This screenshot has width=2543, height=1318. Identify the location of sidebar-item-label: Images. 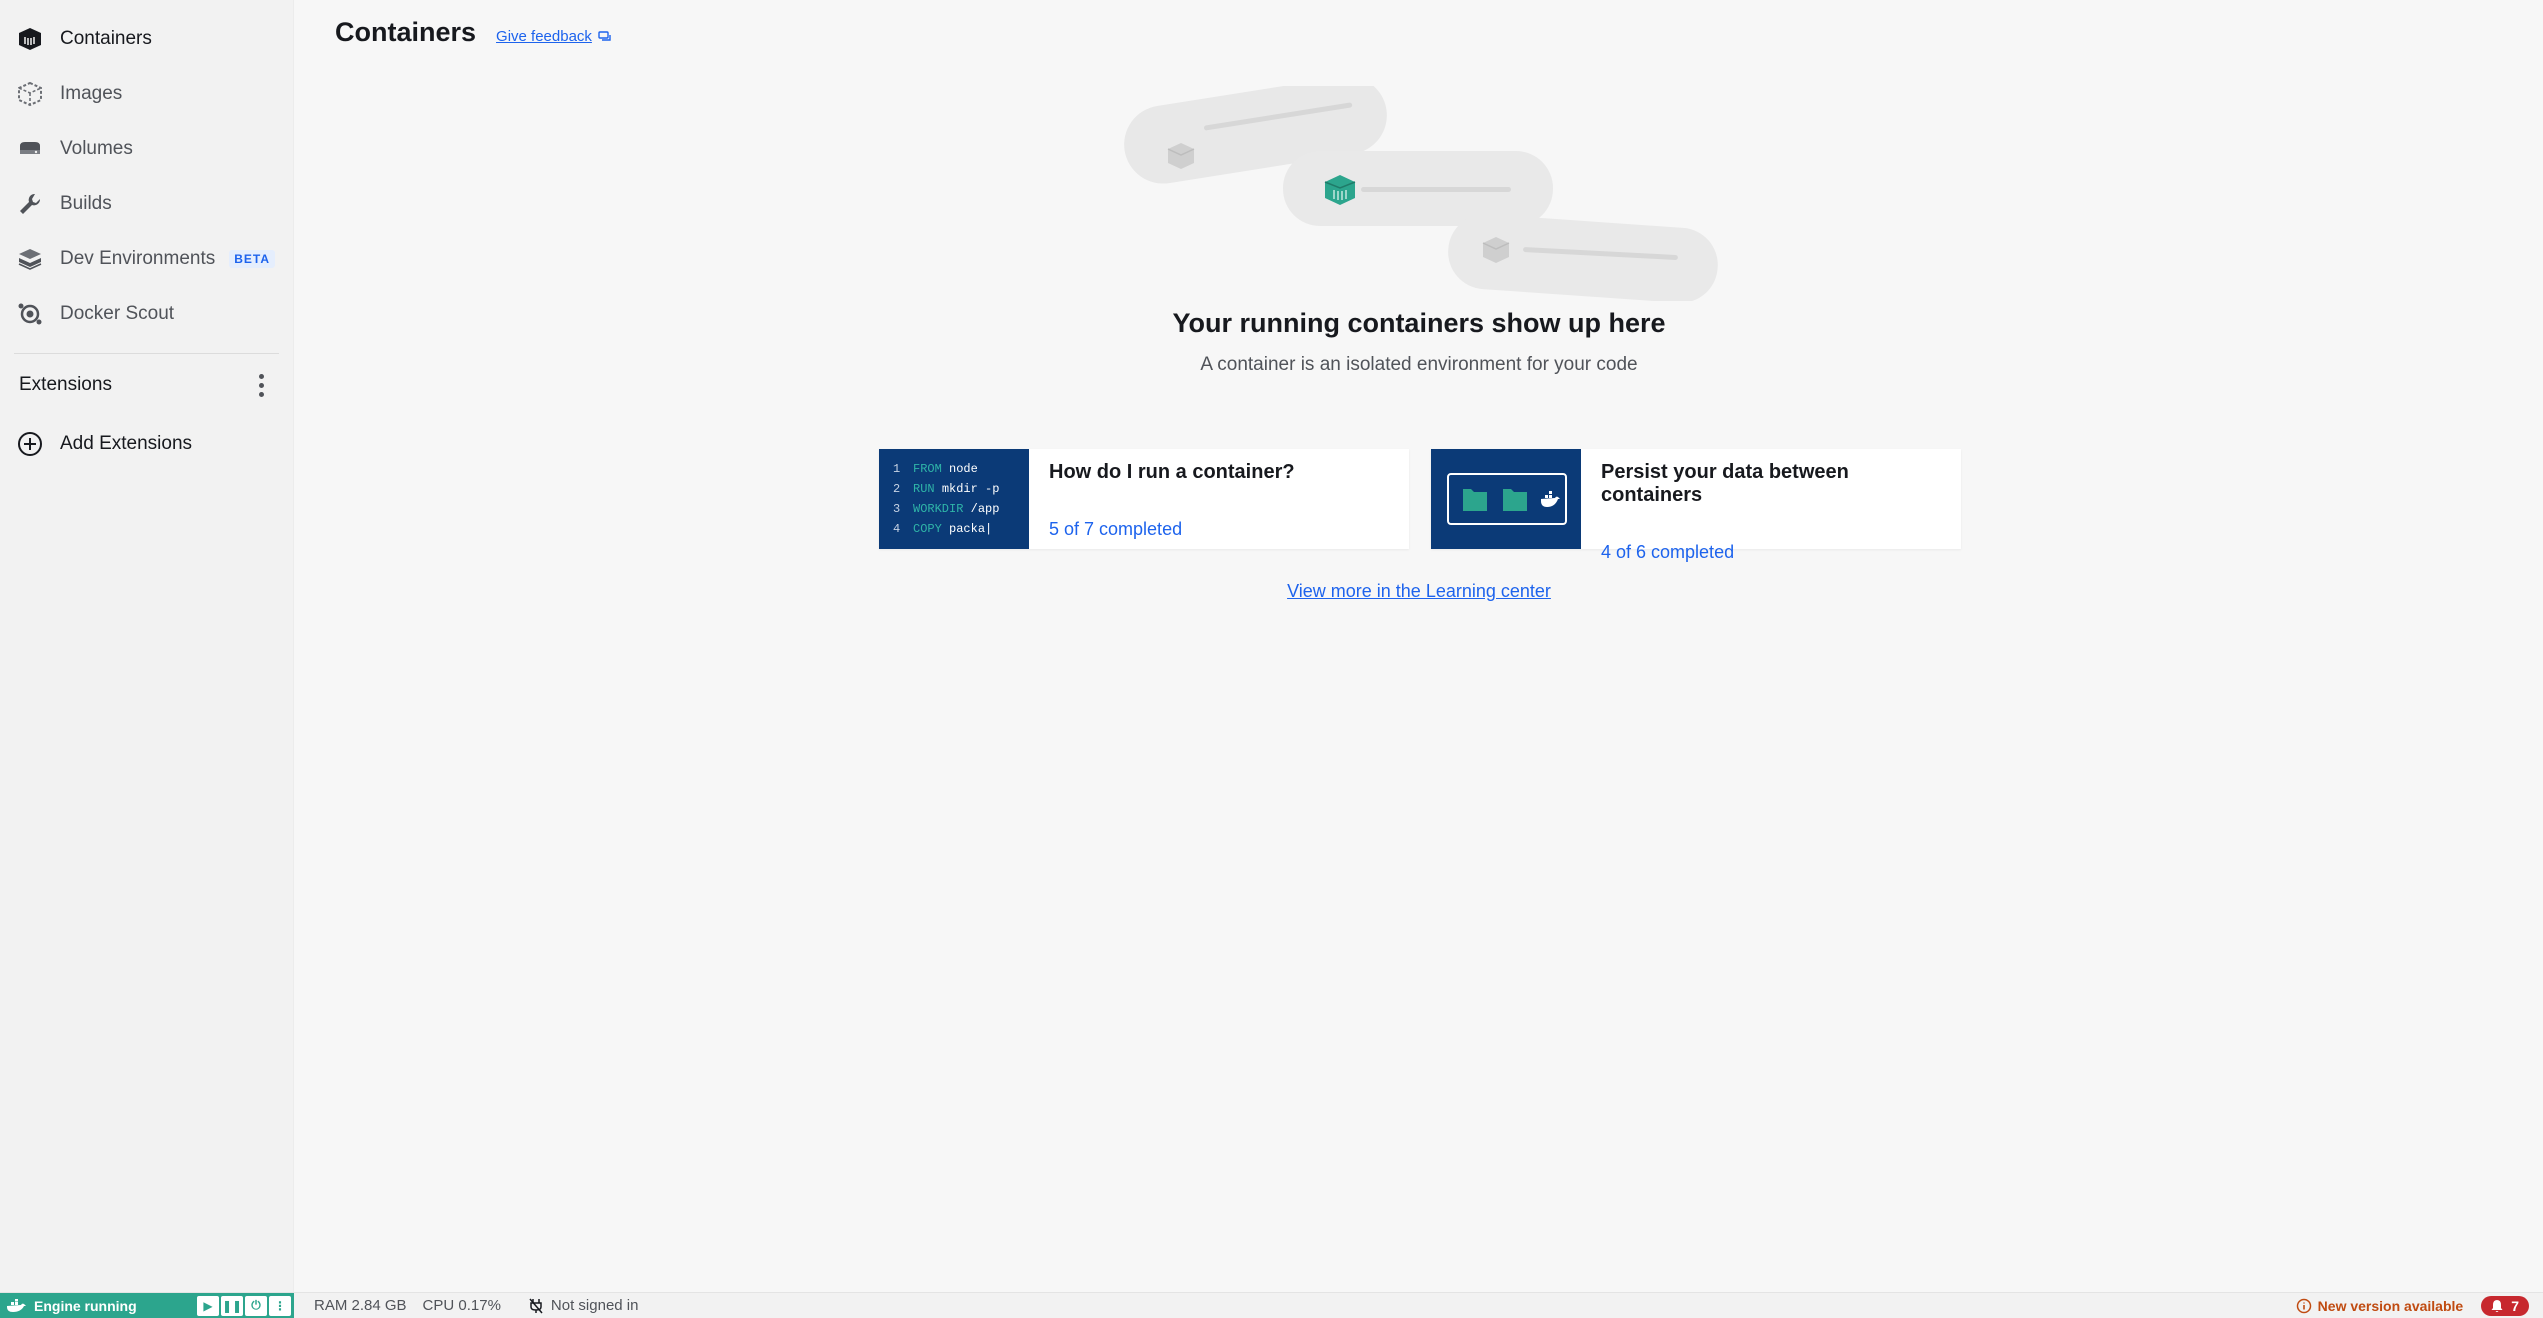
(91, 93).